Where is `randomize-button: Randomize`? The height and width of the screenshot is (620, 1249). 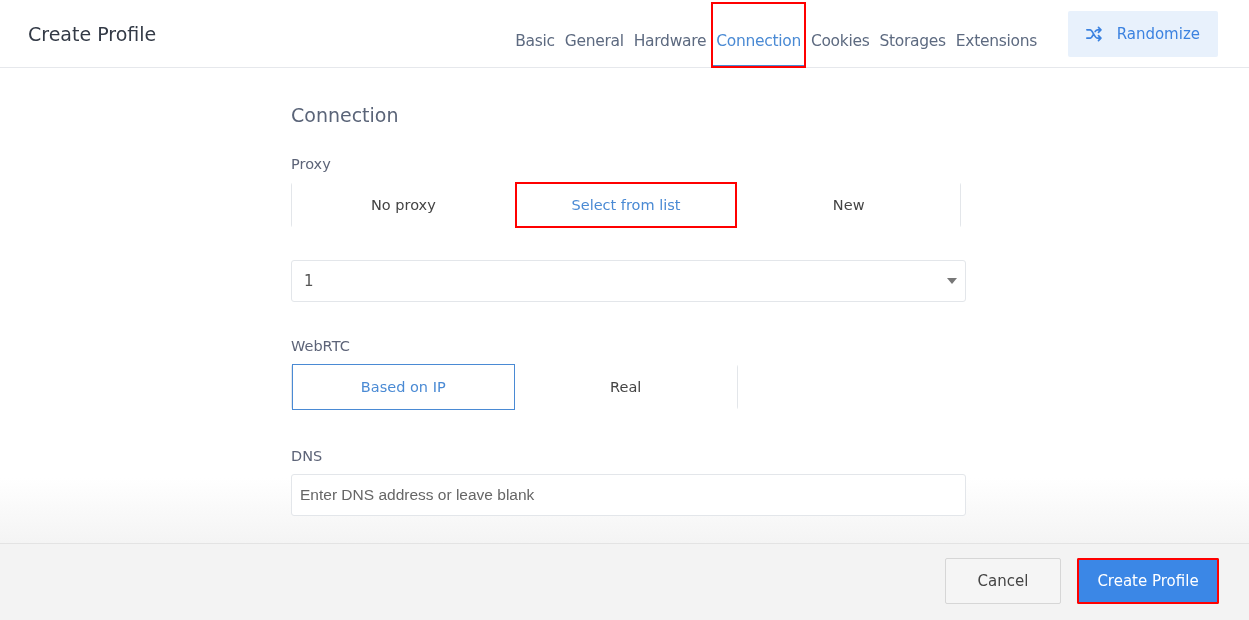
randomize-button: Randomize is located at coordinates (1143, 33).